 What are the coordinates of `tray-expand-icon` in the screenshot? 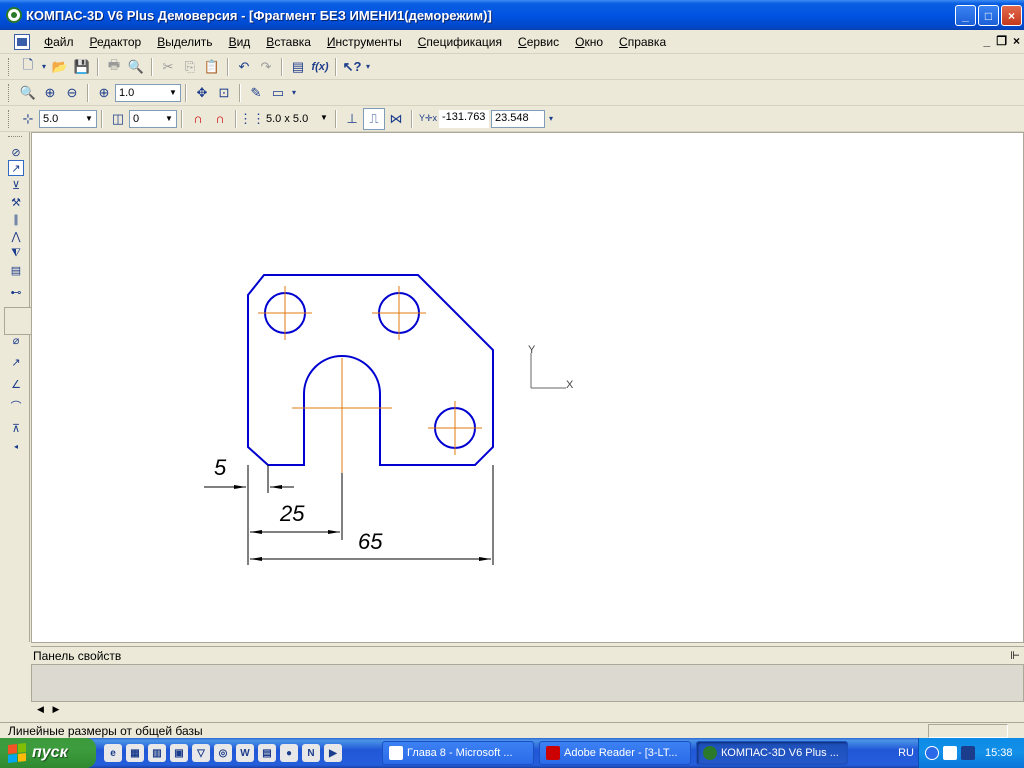 It's located at (932, 753).